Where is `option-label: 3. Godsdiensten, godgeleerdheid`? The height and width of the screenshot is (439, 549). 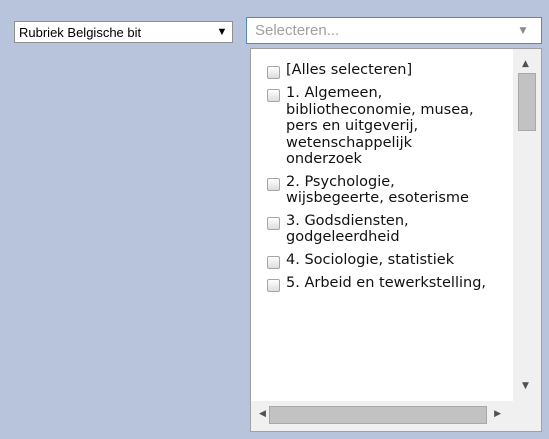 option-label: 3. Godsdiensten, godgeleerdheid is located at coordinates (347, 229).